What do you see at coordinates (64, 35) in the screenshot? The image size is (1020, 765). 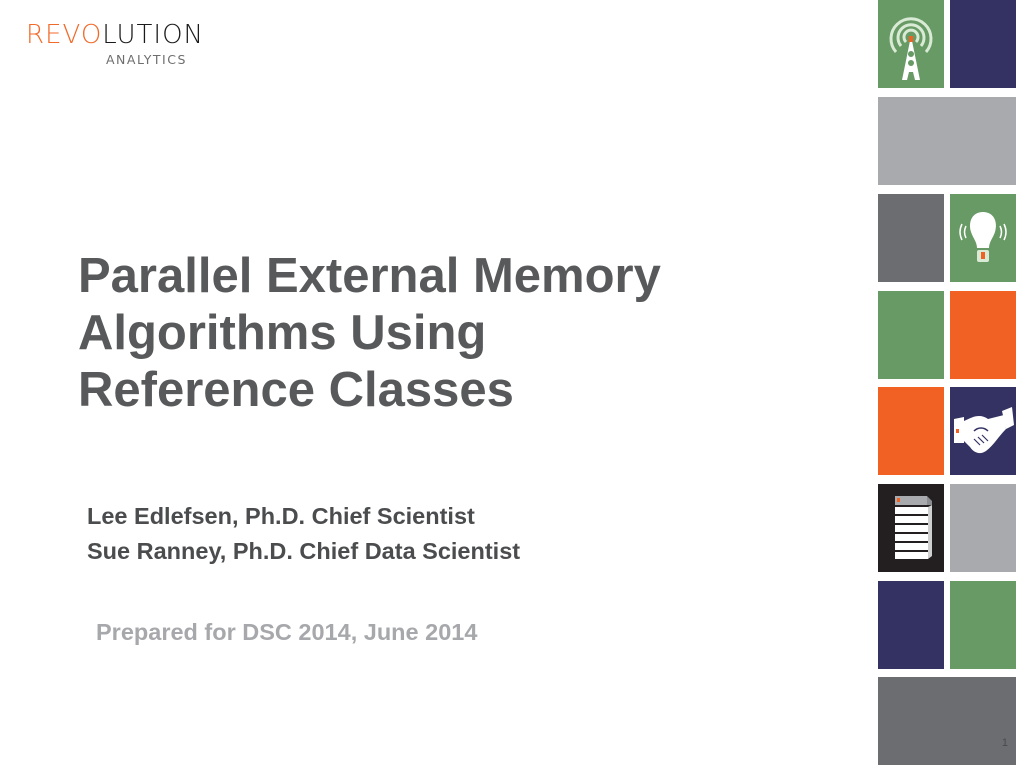 I see `logo-wordmark-orange: REVO` at bounding box center [64, 35].